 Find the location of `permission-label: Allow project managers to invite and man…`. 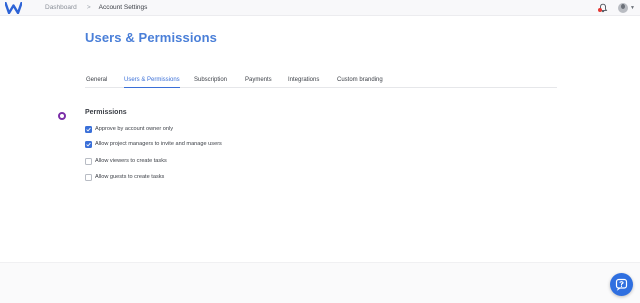

permission-label: Allow project managers to invite and man… is located at coordinates (158, 144).